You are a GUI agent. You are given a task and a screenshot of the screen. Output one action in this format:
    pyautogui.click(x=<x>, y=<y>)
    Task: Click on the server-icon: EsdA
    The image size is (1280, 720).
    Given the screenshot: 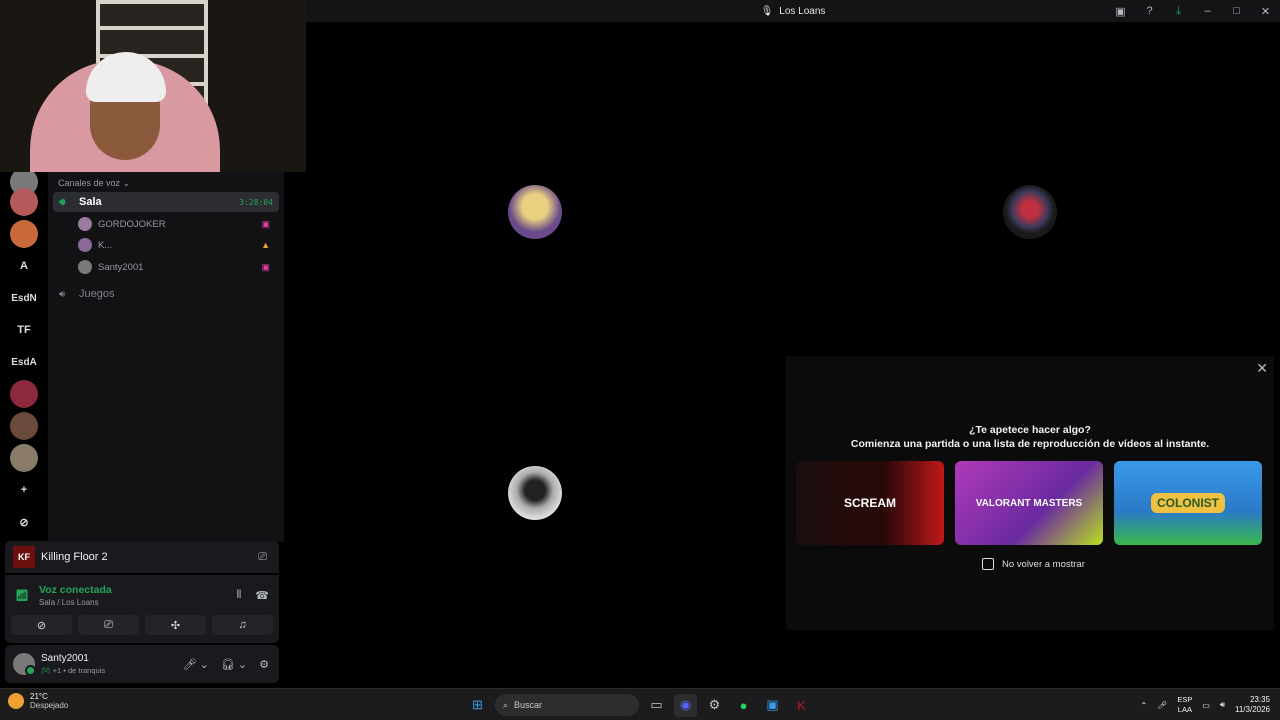 What is the action you would take?
    pyautogui.click(x=24, y=362)
    